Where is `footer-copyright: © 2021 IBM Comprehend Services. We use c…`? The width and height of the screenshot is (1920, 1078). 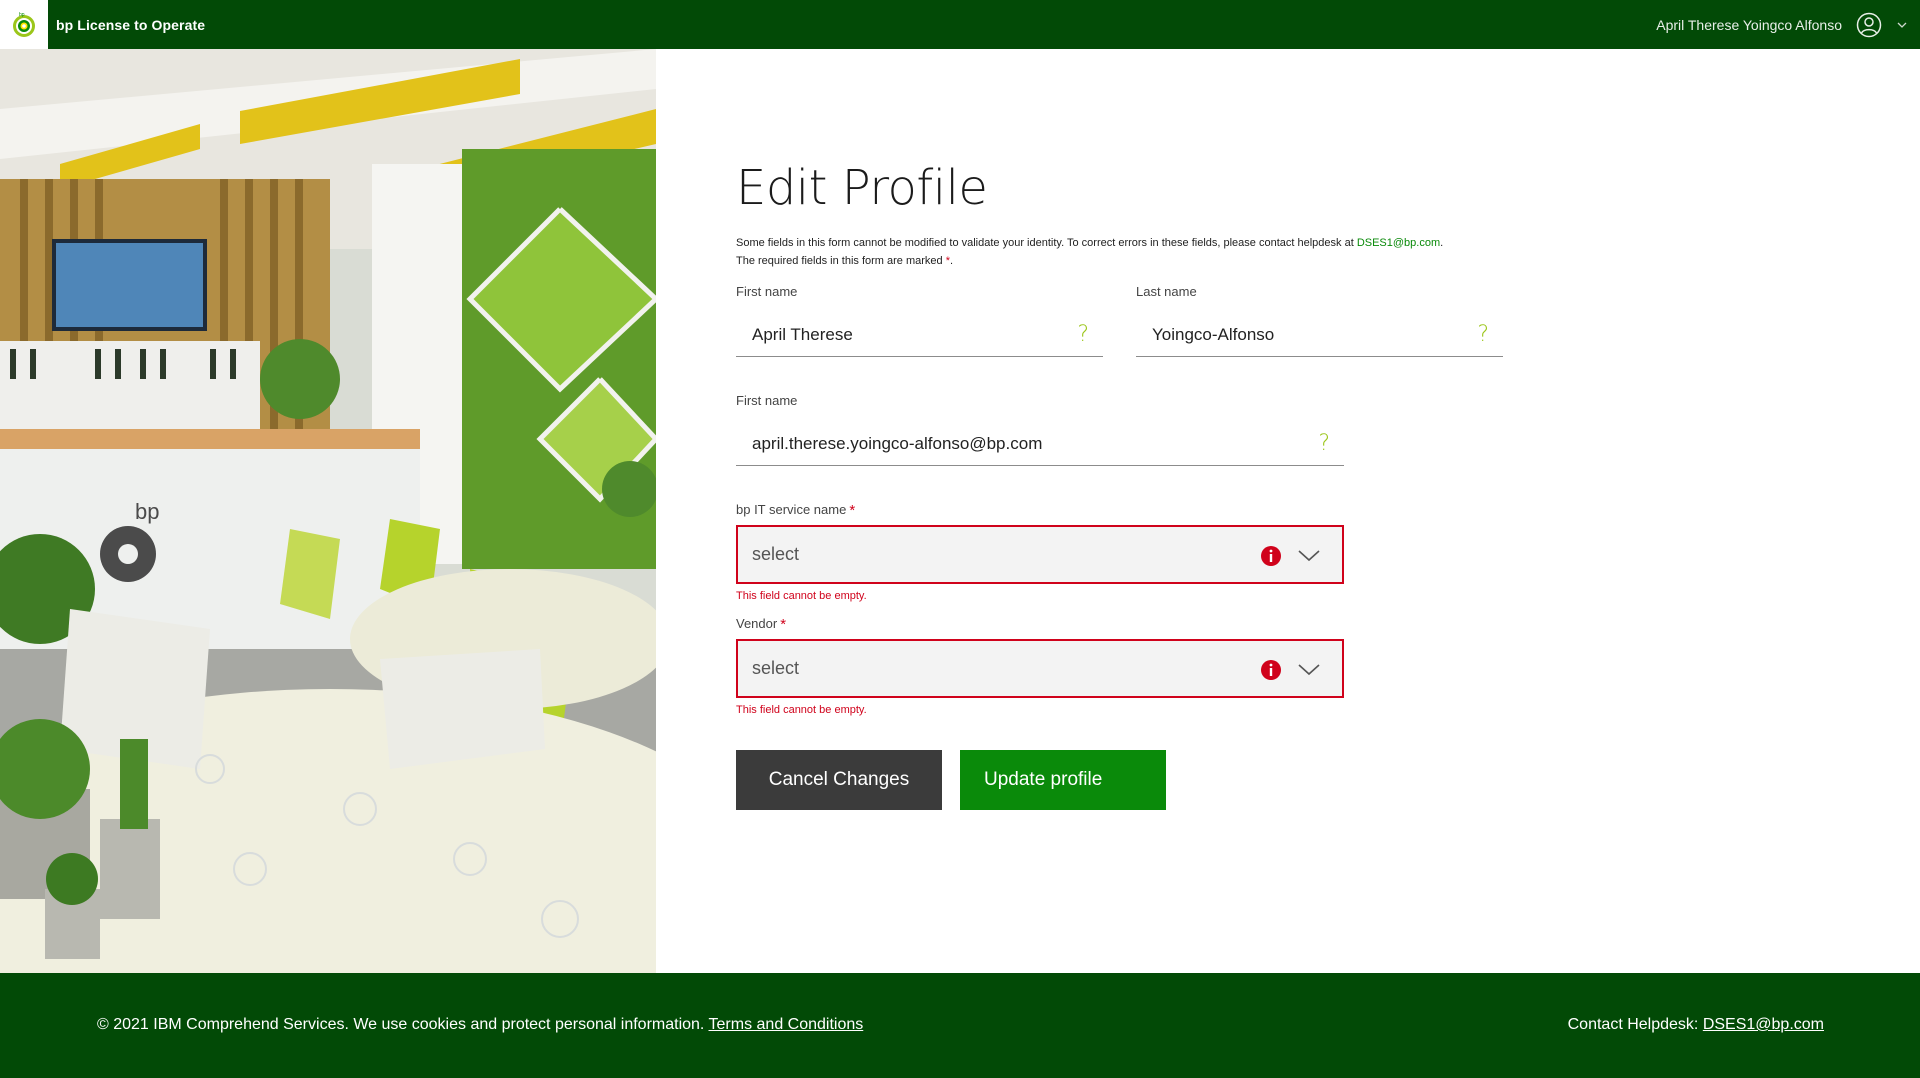
footer-copyright: © 2021 IBM Comprehend Services. We use c… is located at coordinates (480, 1025).